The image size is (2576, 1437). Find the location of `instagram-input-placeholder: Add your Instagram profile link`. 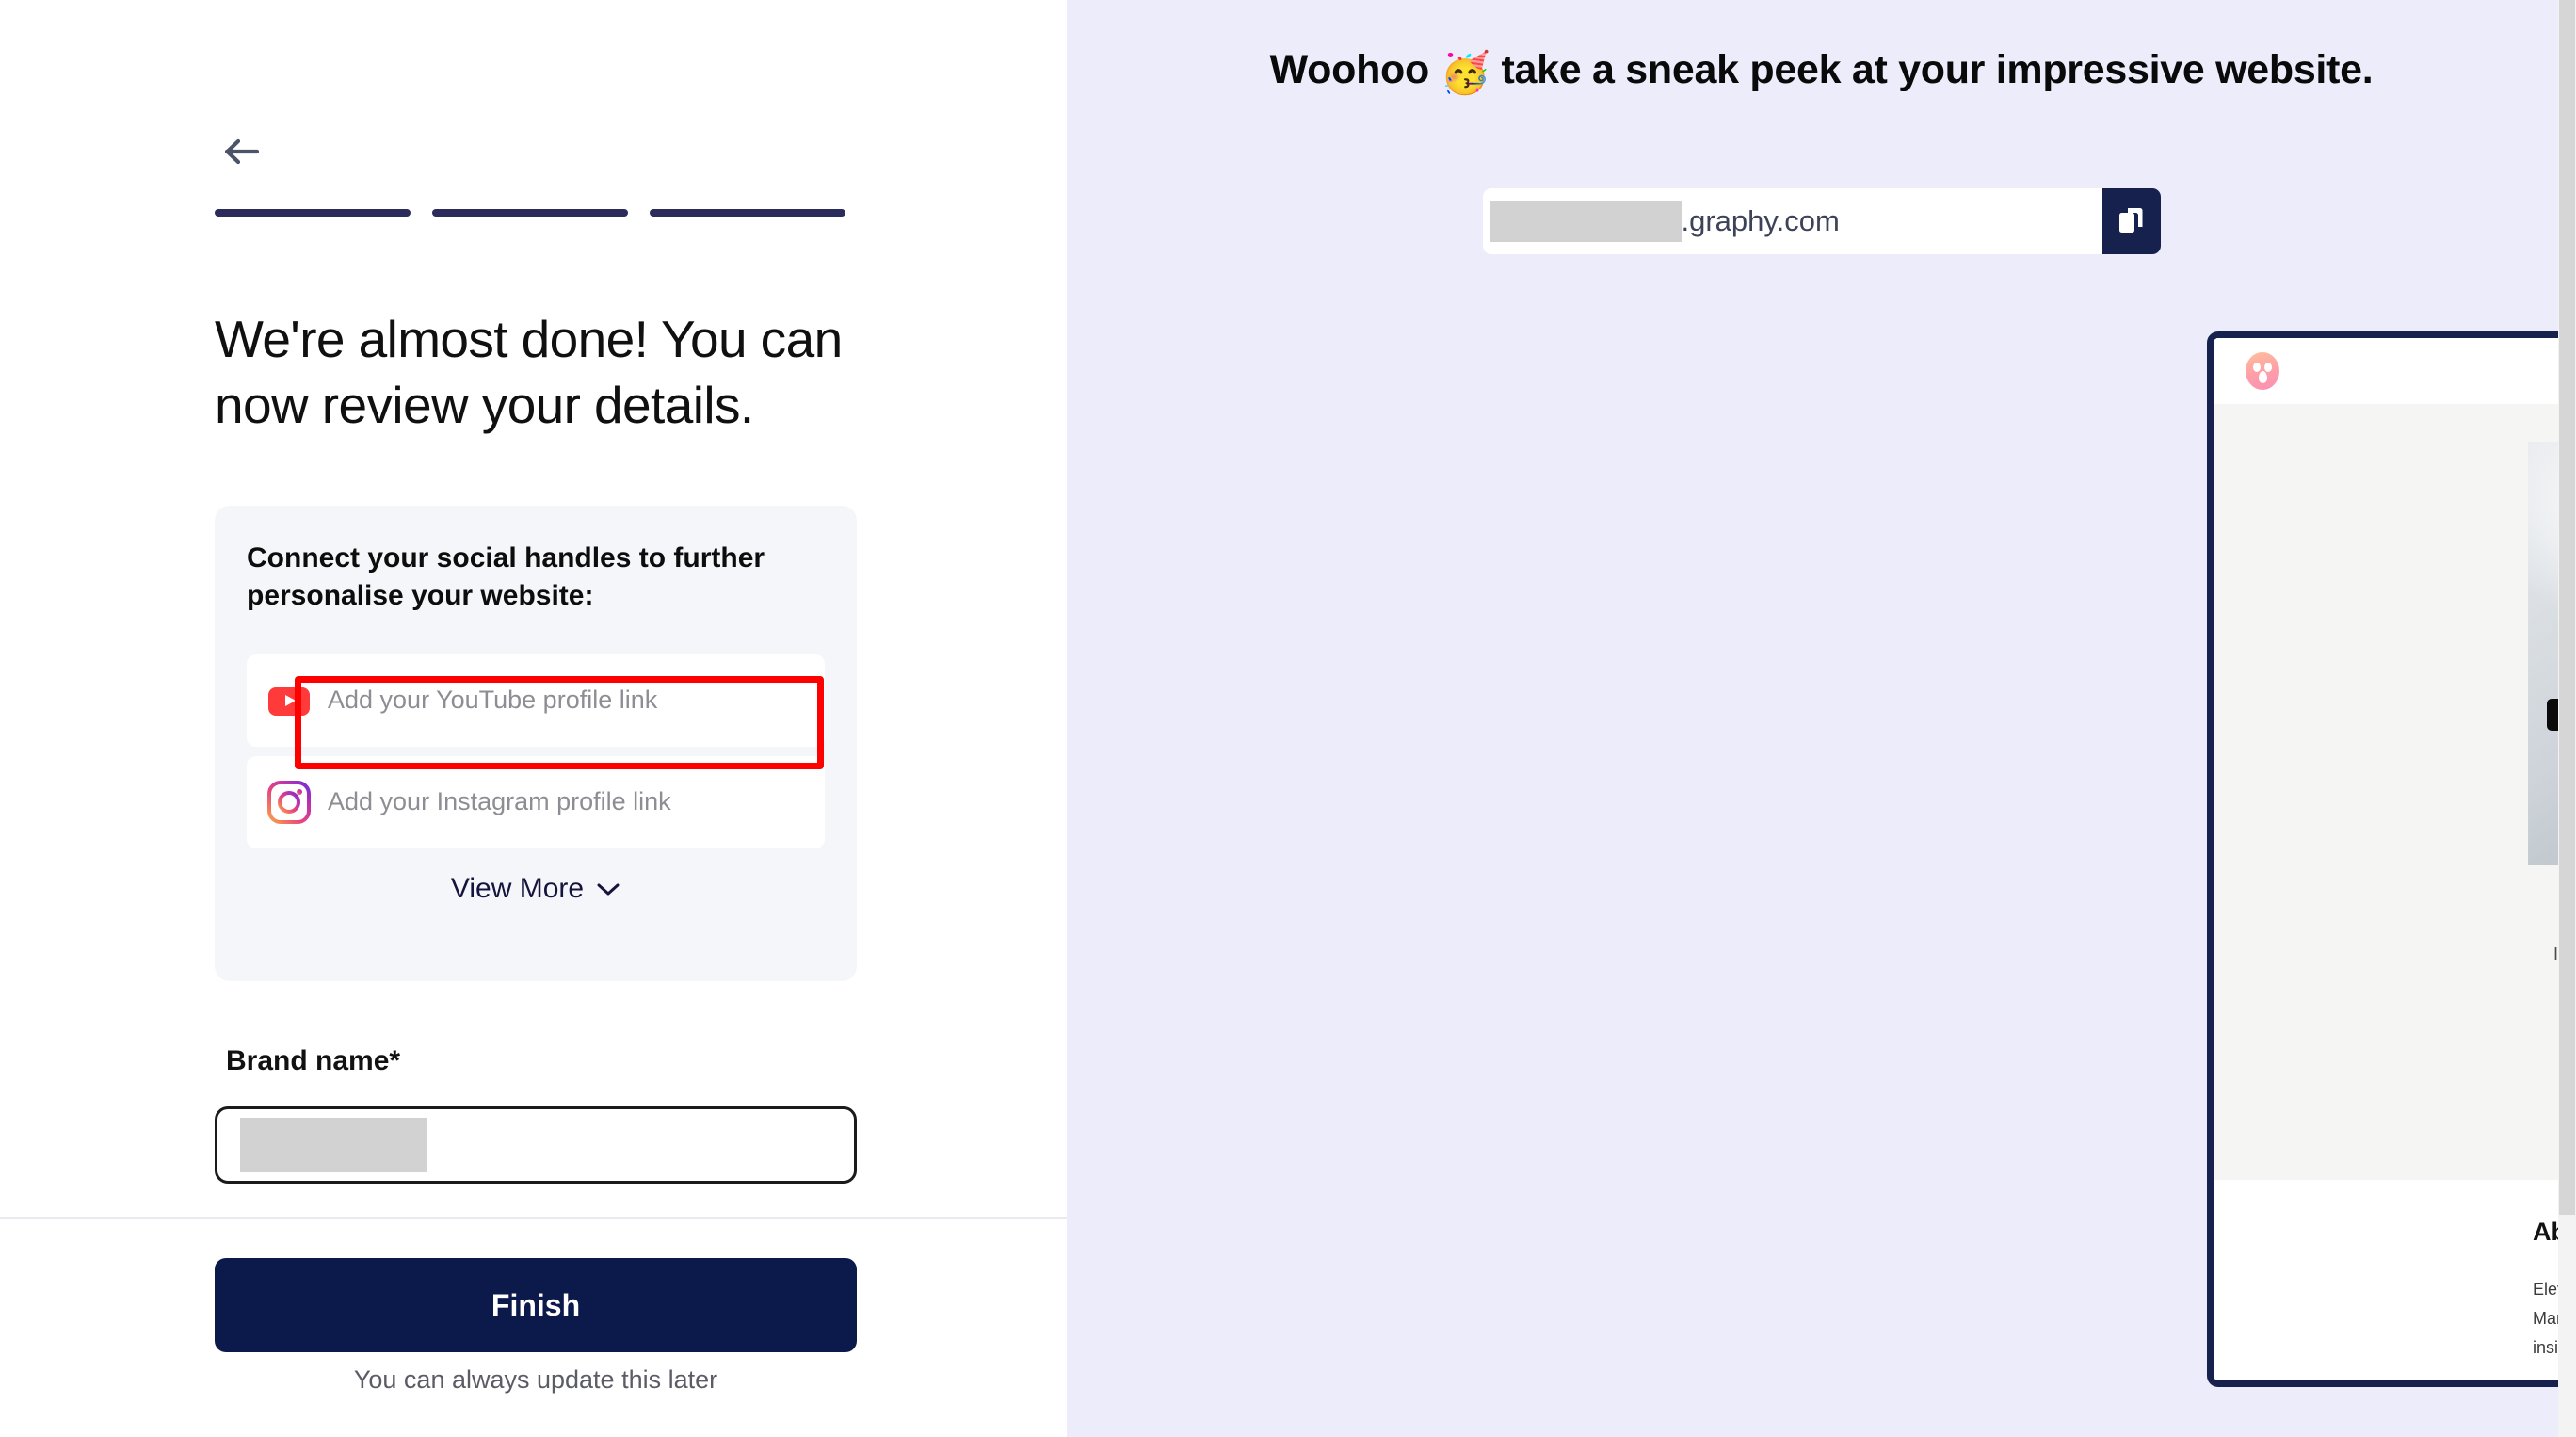

instagram-input-placeholder: Add your Instagram profile link is located at coordinates (499, 802).